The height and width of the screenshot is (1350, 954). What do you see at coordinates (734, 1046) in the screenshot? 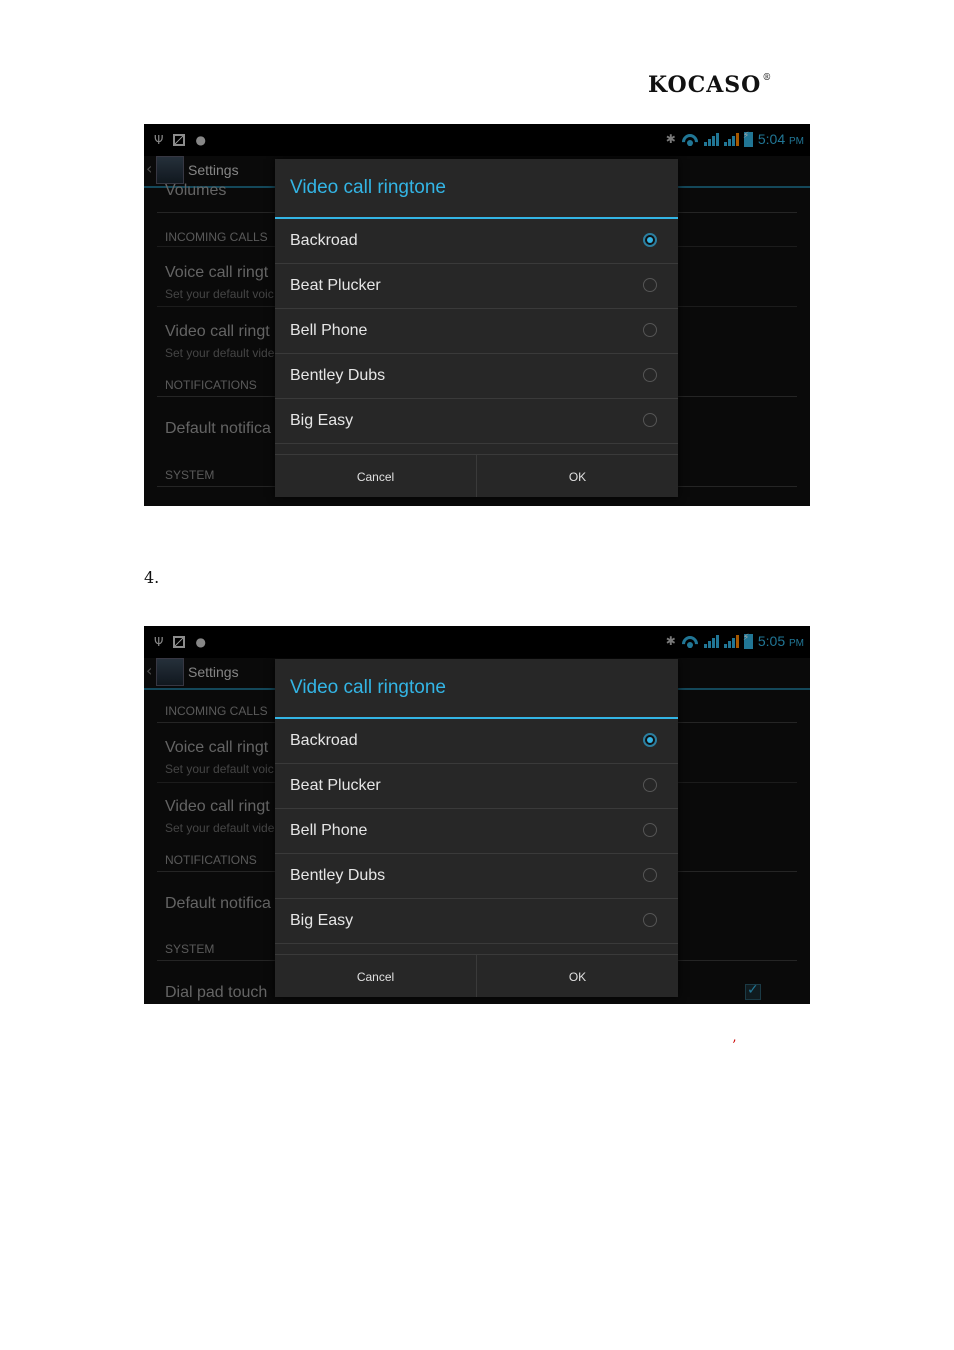
I see `footnote-mark: ’` at bounding box center [734, 1046].